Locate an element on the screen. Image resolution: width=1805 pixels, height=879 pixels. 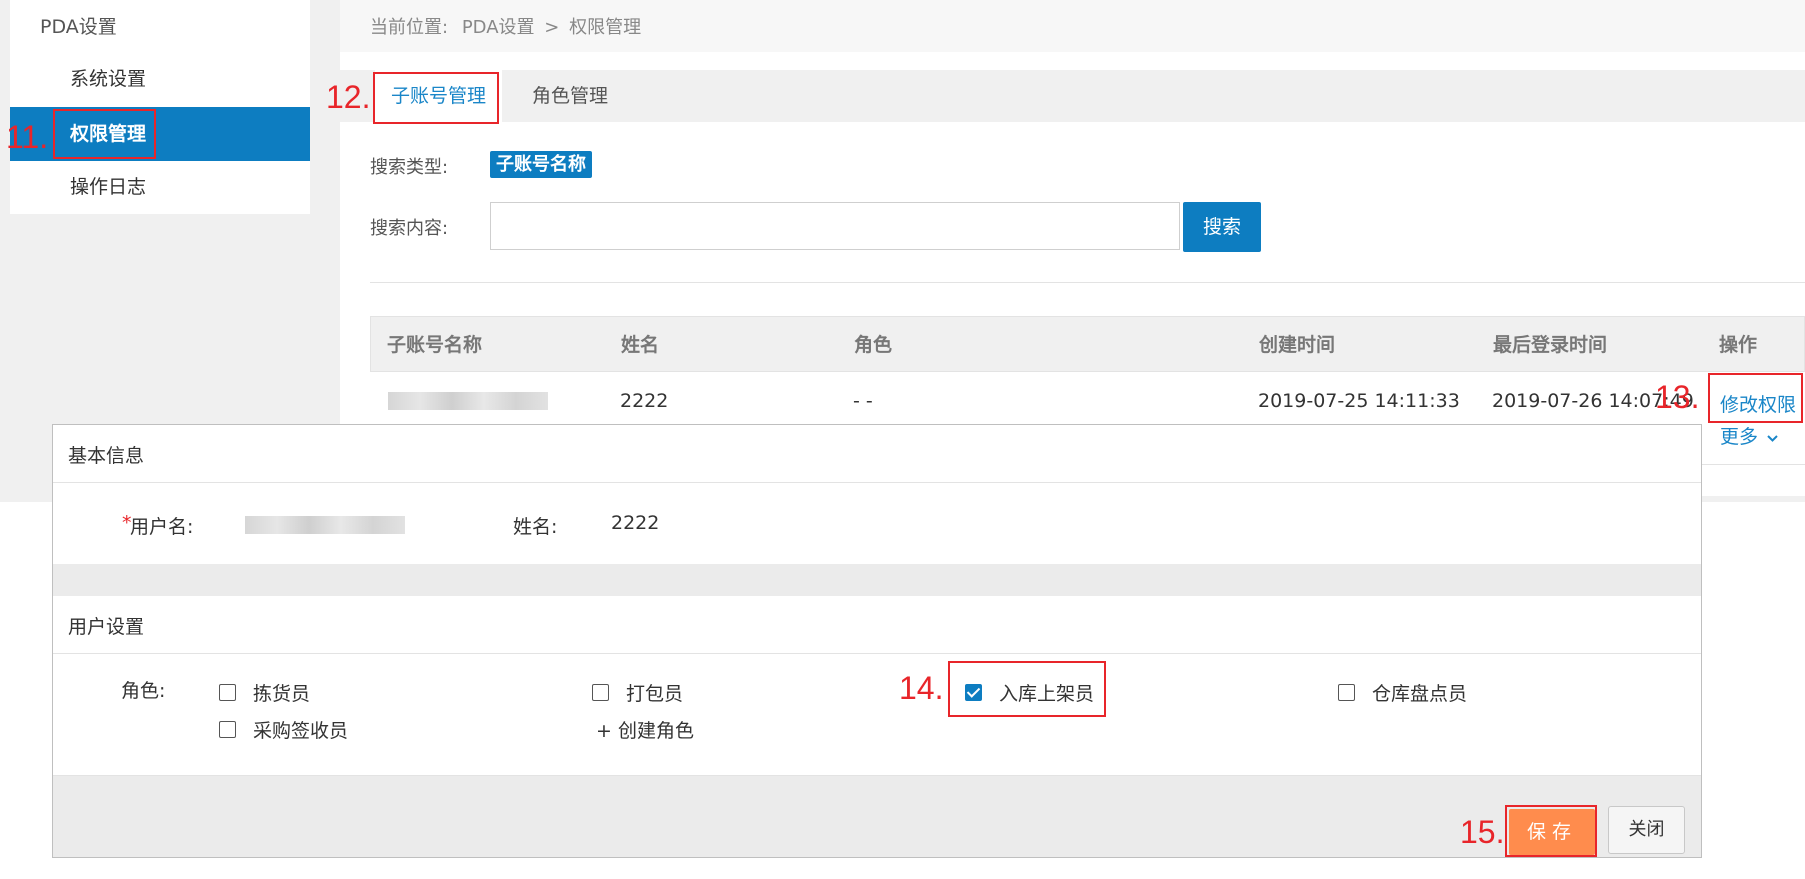
chevron-down-icon is located at coordinates (1772, 438).